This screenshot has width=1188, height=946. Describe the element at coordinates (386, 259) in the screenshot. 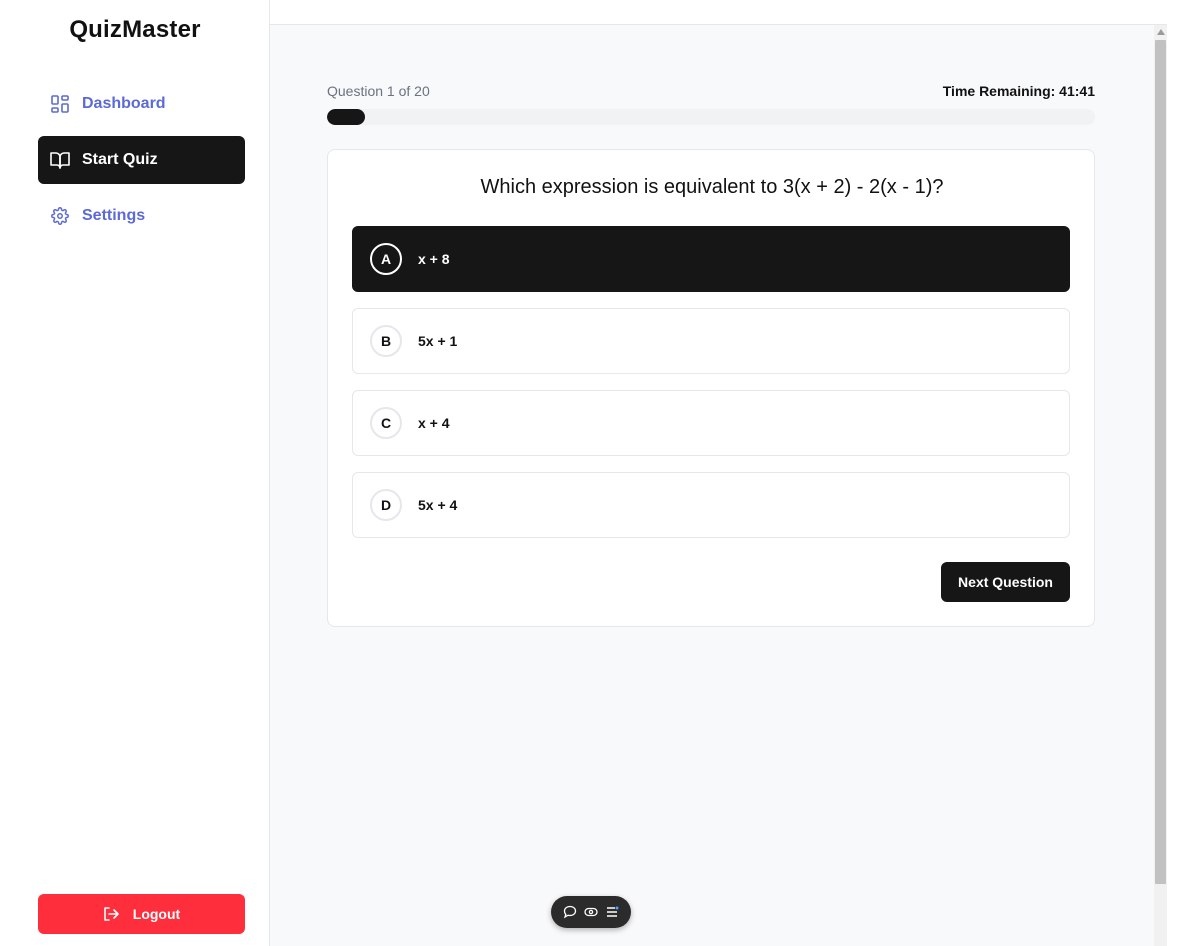

I see `option-letter: A` at that location.